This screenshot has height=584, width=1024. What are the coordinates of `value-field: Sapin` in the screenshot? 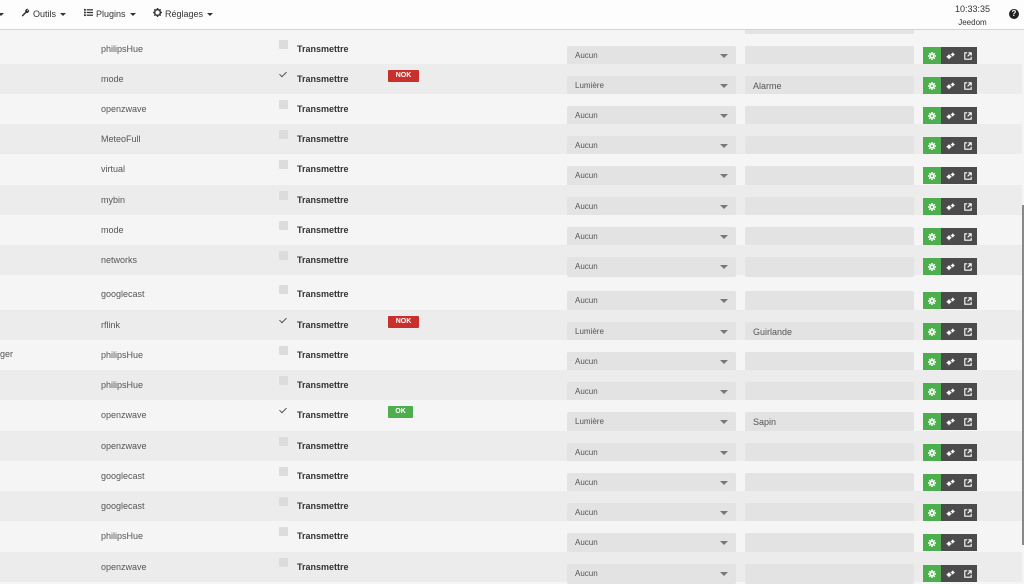 It's located at (829, 422).